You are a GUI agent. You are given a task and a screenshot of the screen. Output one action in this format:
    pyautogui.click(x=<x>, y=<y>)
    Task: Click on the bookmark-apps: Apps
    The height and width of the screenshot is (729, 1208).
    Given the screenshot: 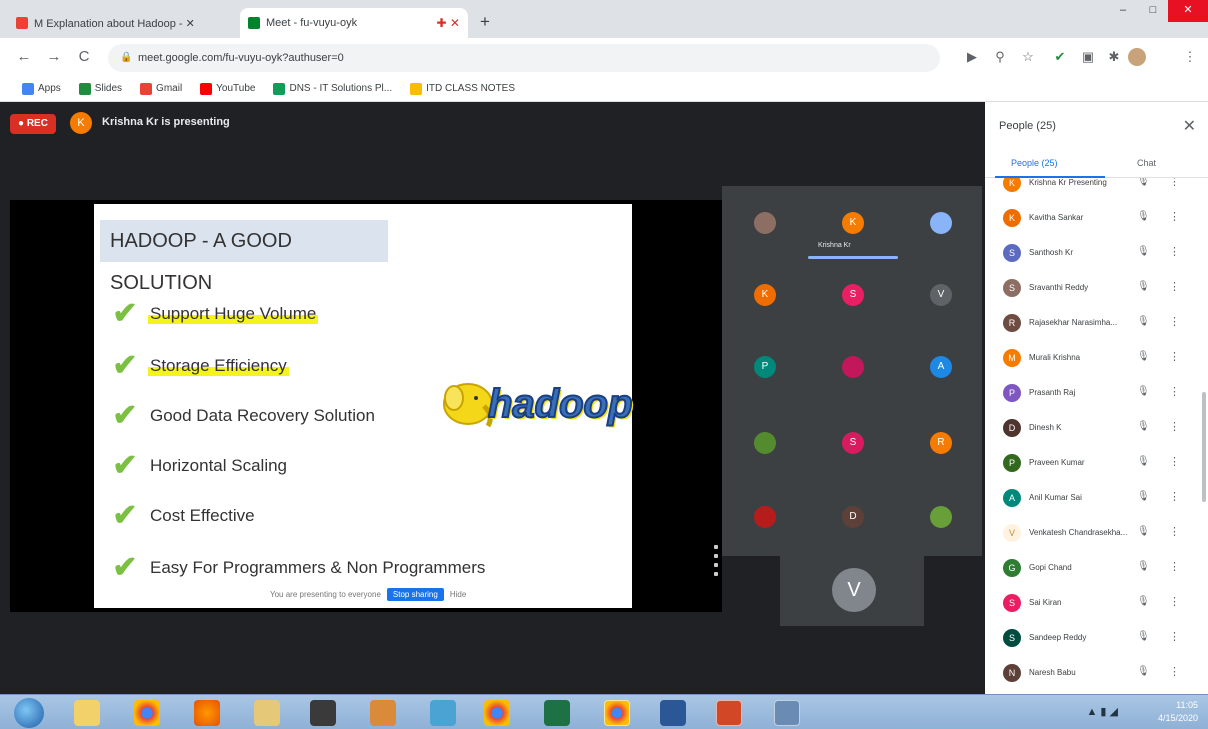 What is the action you would take?
    pyautogui.click(x=41, y=88)
    